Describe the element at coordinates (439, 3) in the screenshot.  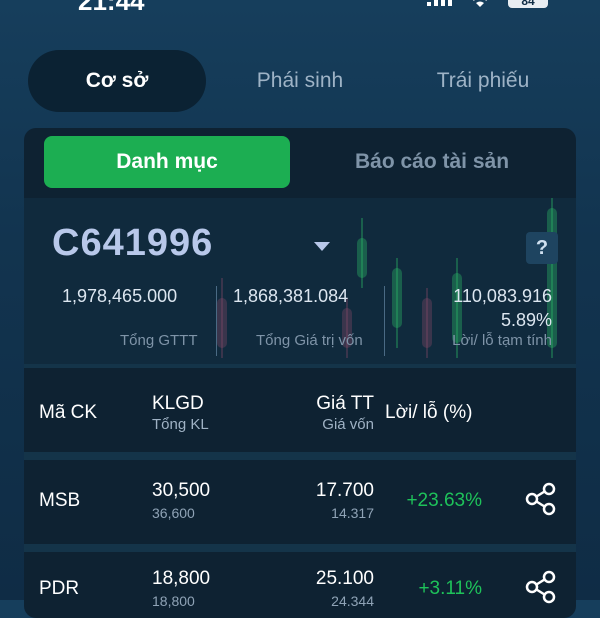
I see `signal-icon` at that location.